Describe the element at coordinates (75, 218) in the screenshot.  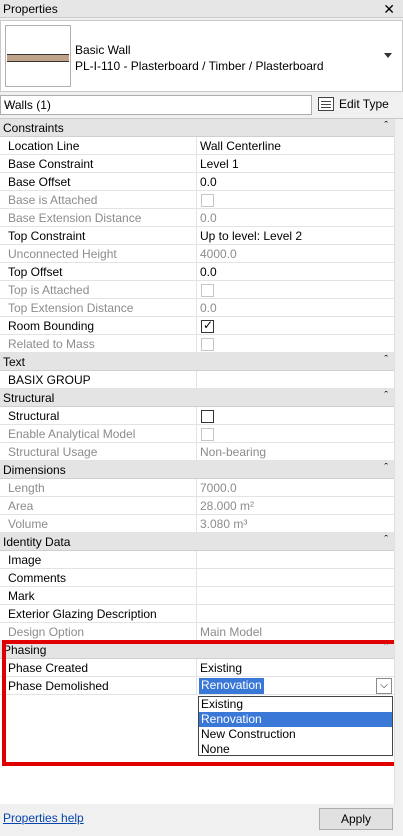
I see `prop-name: Base Extension Distance` at that location.